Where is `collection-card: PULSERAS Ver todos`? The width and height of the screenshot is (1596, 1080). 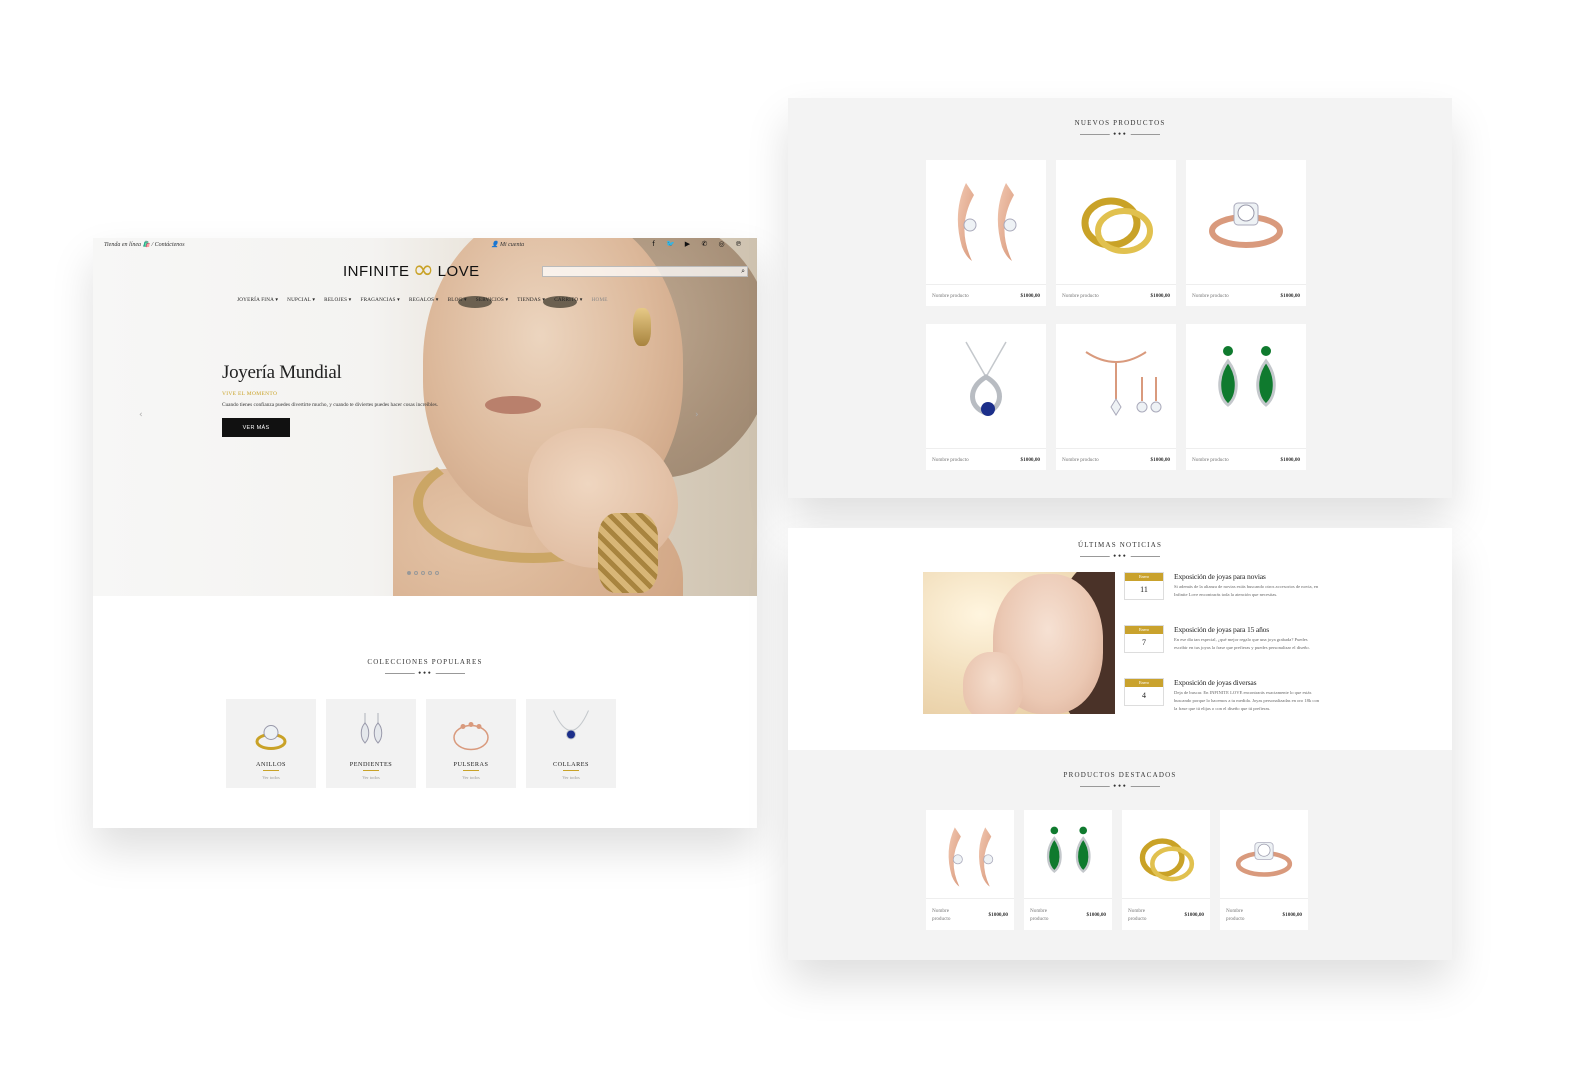 collection-card: PULSERAS Ver todos is located at coordinates (471, 743).